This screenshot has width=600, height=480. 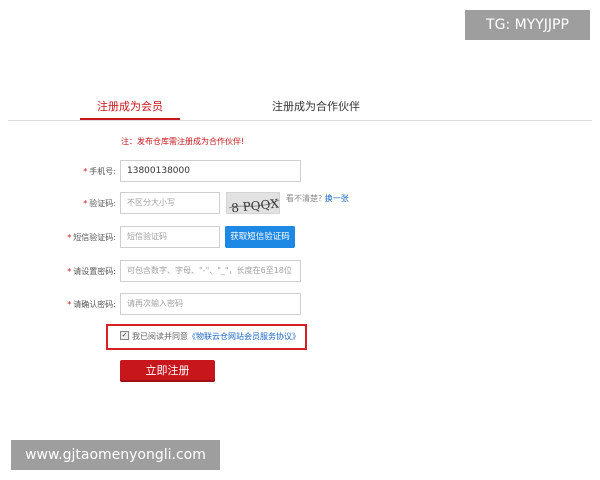 What do you see at coordinates (337, 198) in the screenshot?
I see `captcha-refresh-link: 换一张` at bounding box center [337, 198].